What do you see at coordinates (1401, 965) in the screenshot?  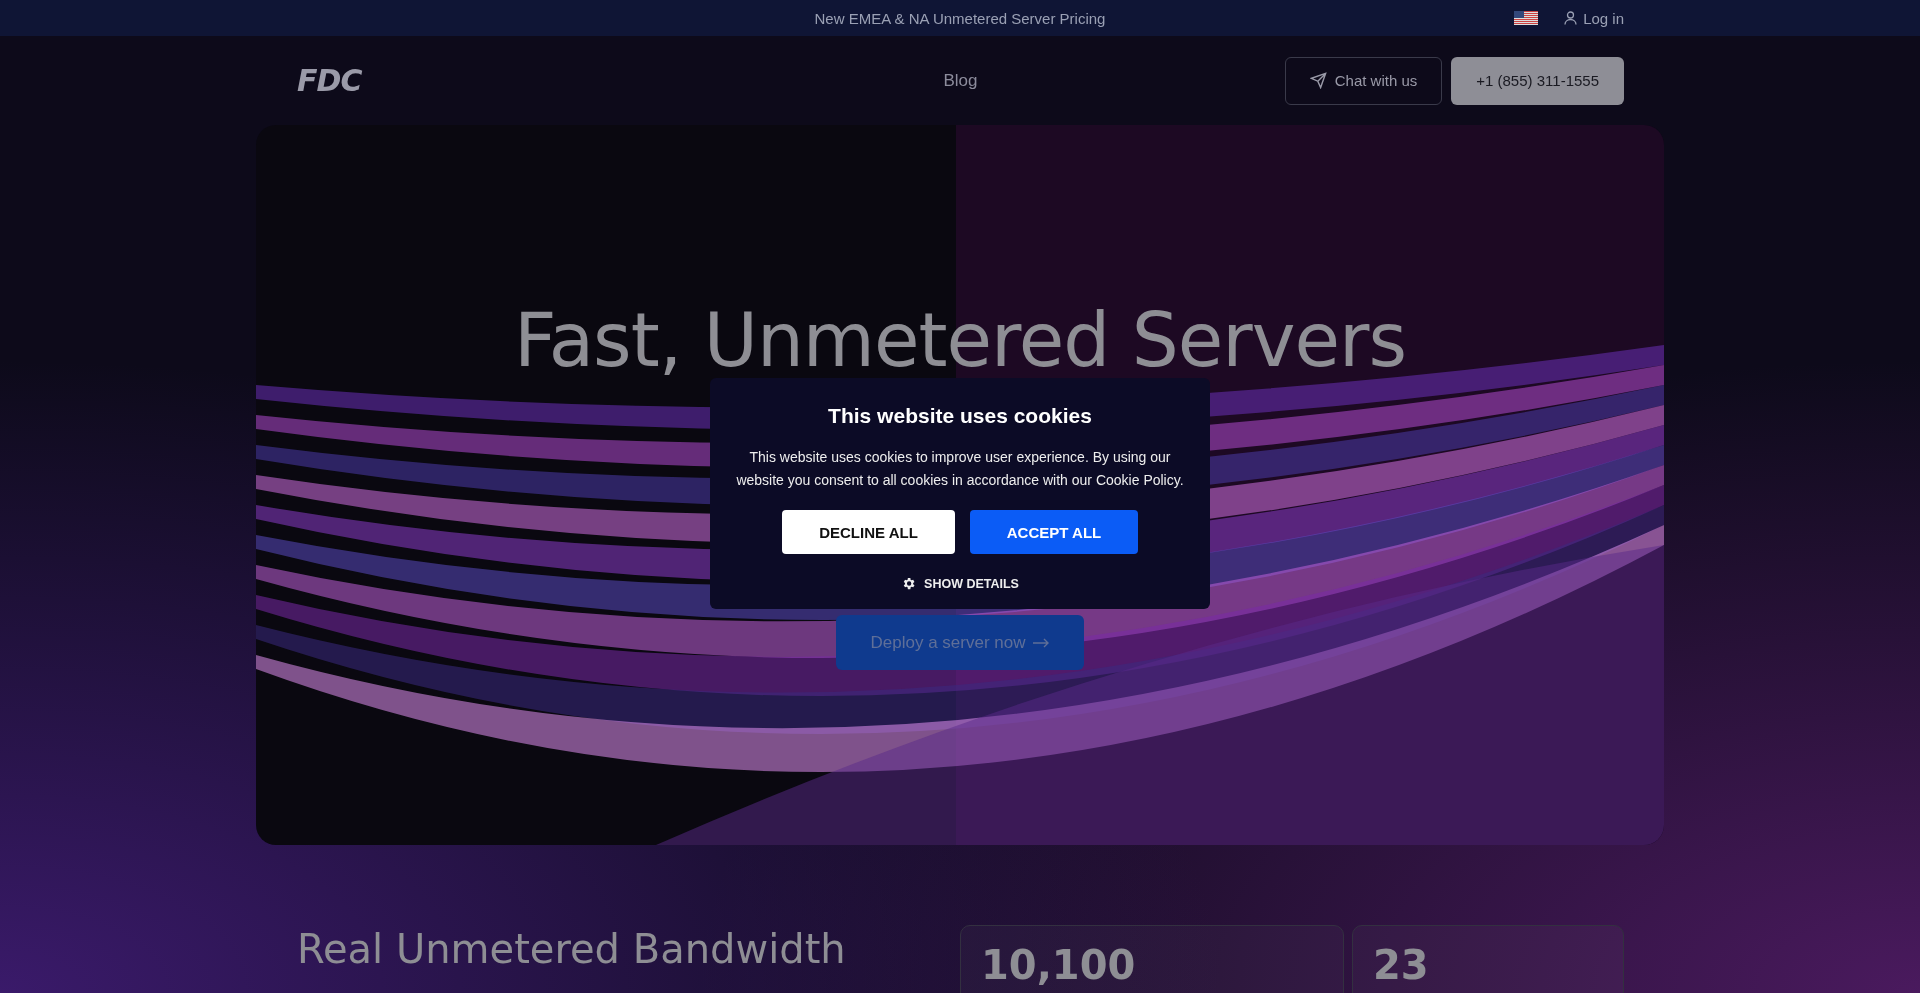 I see `stat-number: 23` at bounding box center [1401, 965].